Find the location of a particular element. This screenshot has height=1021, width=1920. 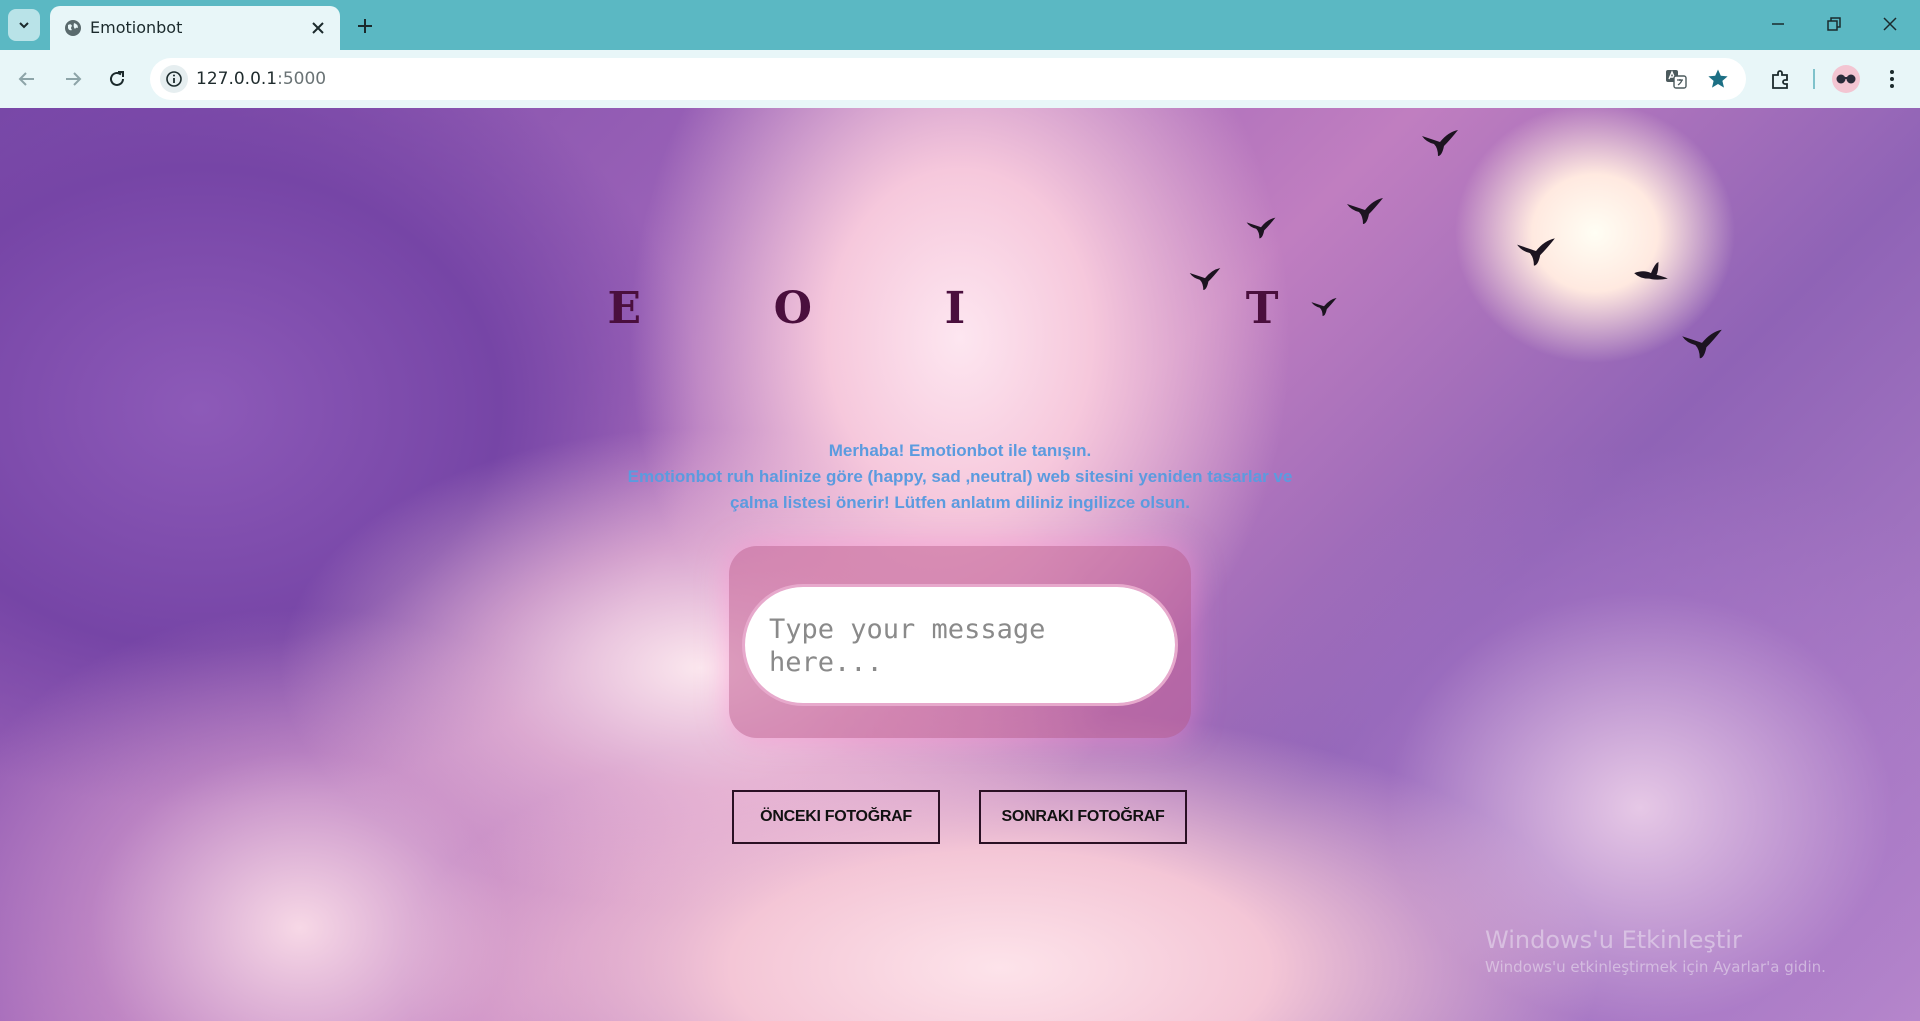

arrow-left-icon is located at coordinates (26, 79).